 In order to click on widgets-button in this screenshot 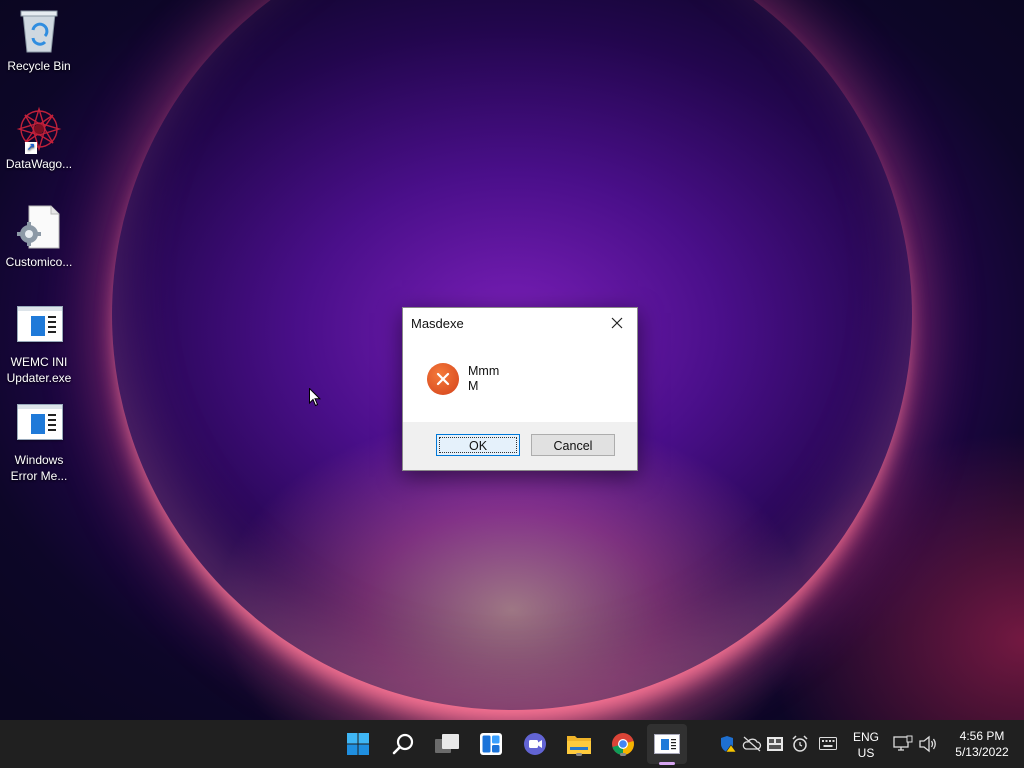, I will do `click(491, 744)`.